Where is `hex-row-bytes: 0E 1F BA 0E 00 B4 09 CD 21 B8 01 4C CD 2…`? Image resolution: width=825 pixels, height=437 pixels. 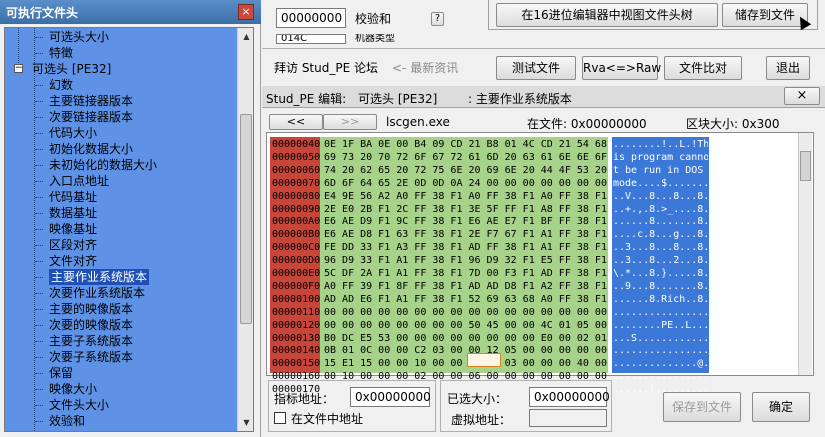 hex-row-bytes: 0E 1F BA 0E 00 B4 09 CD 21 B8 01 4C CD 2… is located at coordinates (466, 144).